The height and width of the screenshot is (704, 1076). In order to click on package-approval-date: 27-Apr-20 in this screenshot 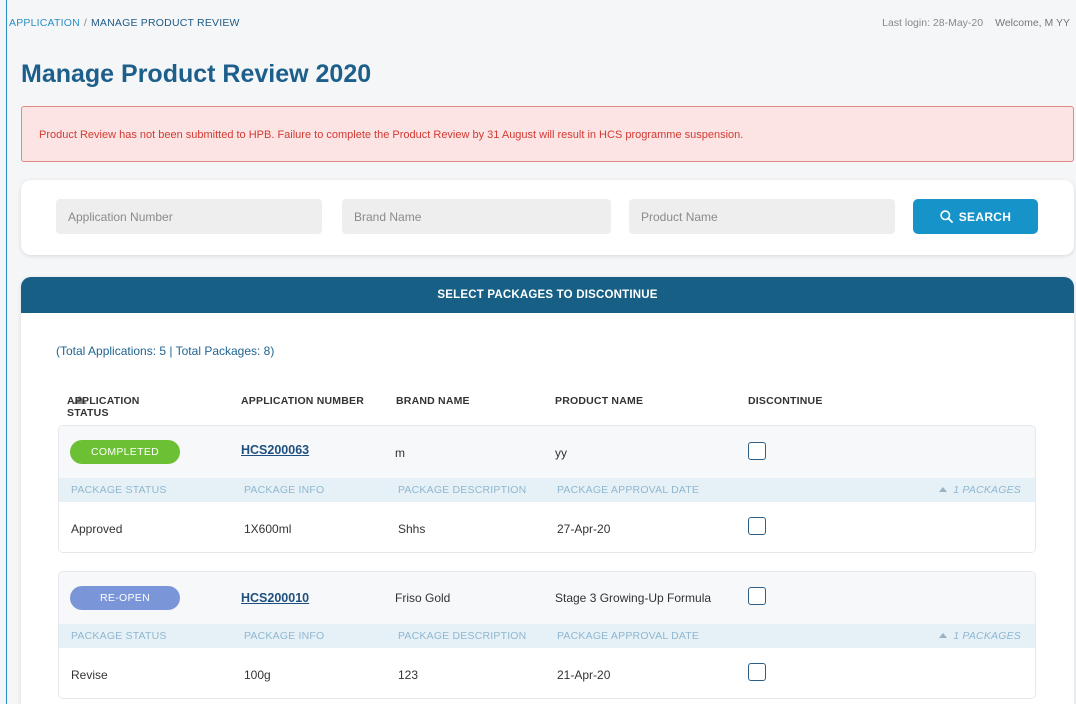, I will do `click(584, 529)`.